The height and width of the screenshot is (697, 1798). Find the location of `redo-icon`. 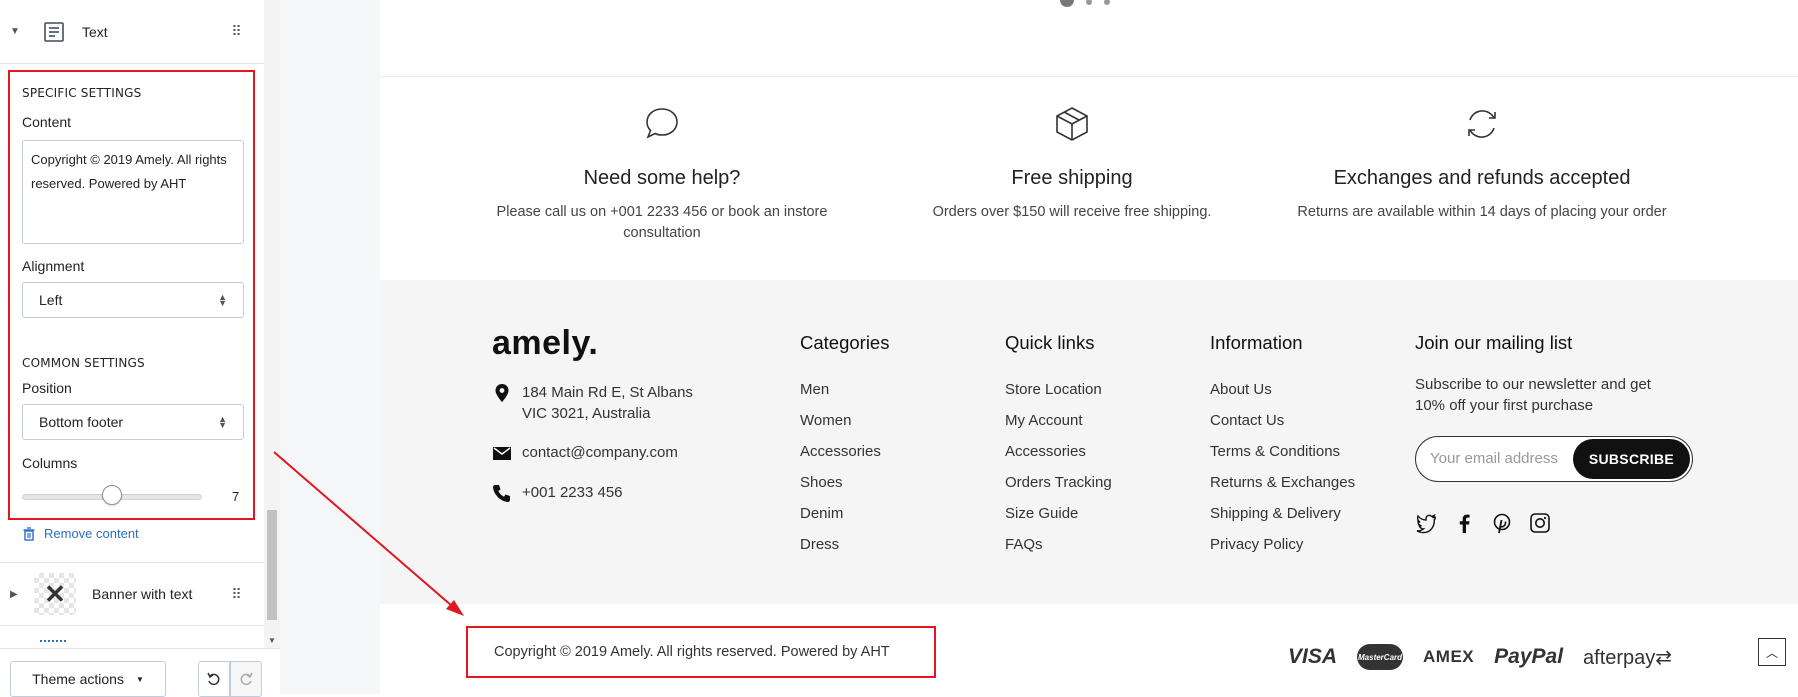

redo-icon is located at coordinates (246, 679).